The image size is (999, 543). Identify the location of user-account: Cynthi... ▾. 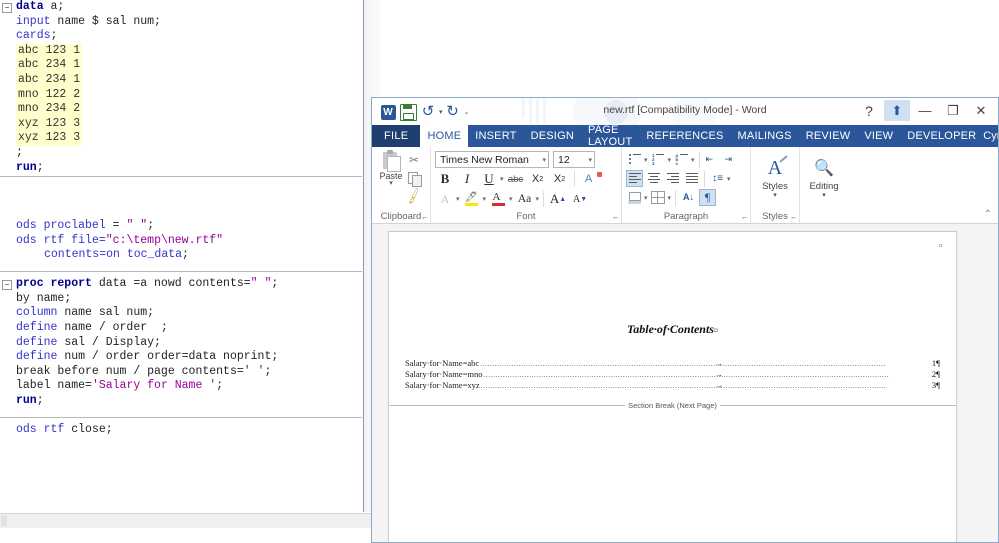
(990, 136).